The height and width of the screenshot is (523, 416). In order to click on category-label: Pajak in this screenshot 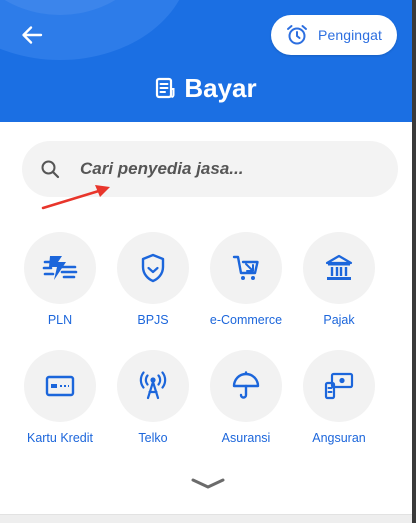, I will do `click(339, 320)`.